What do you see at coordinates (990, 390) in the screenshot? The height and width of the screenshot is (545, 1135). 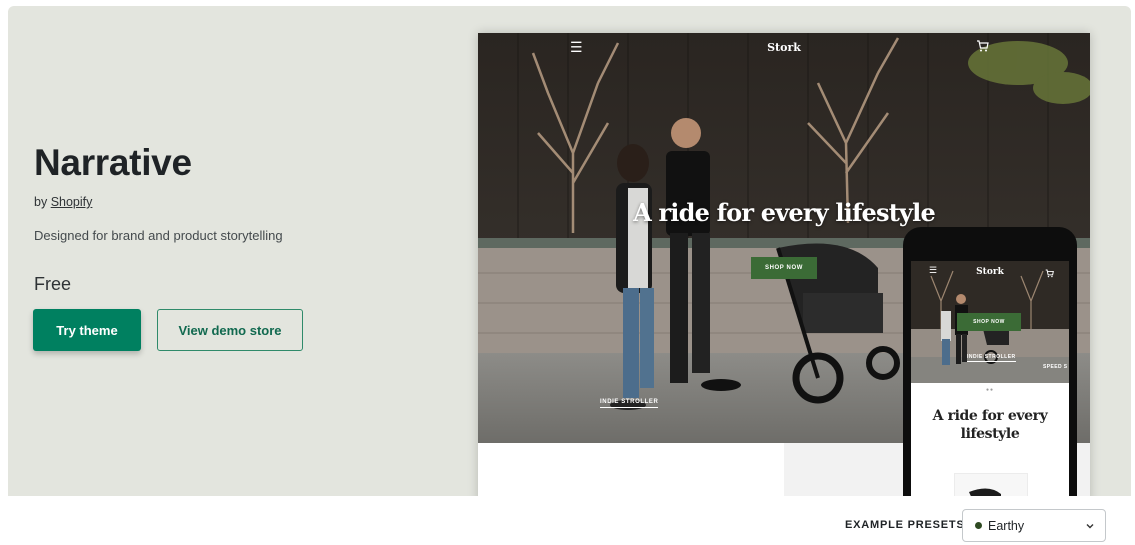 I see `slide-dots: ●●` at bounding box center [990, 390].